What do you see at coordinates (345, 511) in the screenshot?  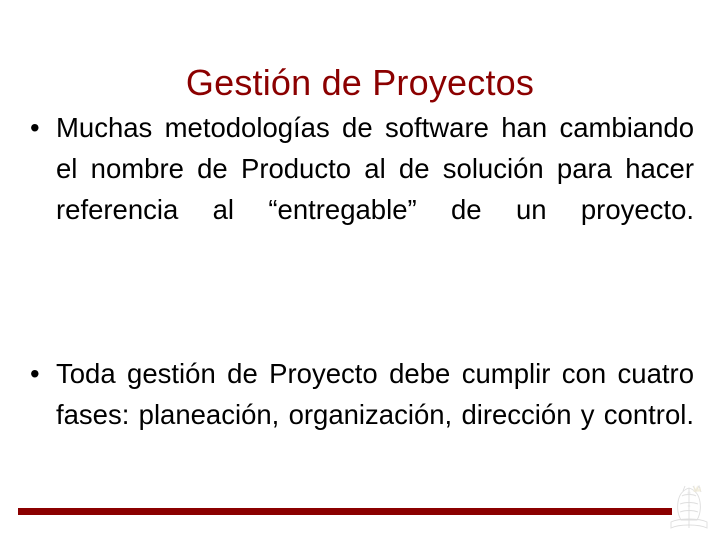 I see `footer-divider` at bounding box center [345, 511].